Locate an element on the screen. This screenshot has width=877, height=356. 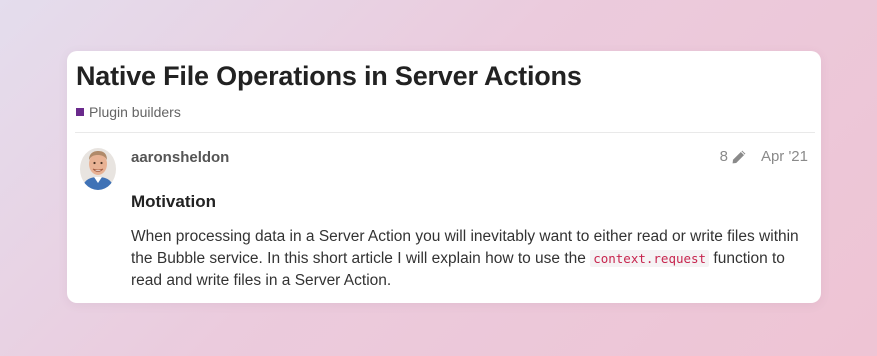
edit-history-button: 8 is located at coordinates (733, 156).